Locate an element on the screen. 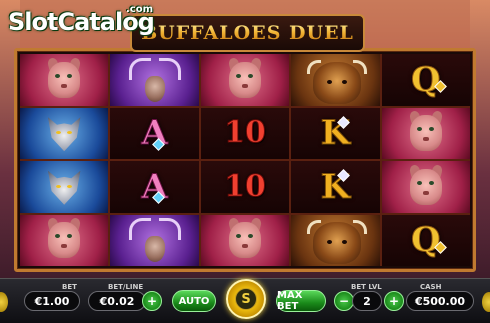 The image size is (490, 323). betlvl-value: 2 is located at coordinates (367, 301).